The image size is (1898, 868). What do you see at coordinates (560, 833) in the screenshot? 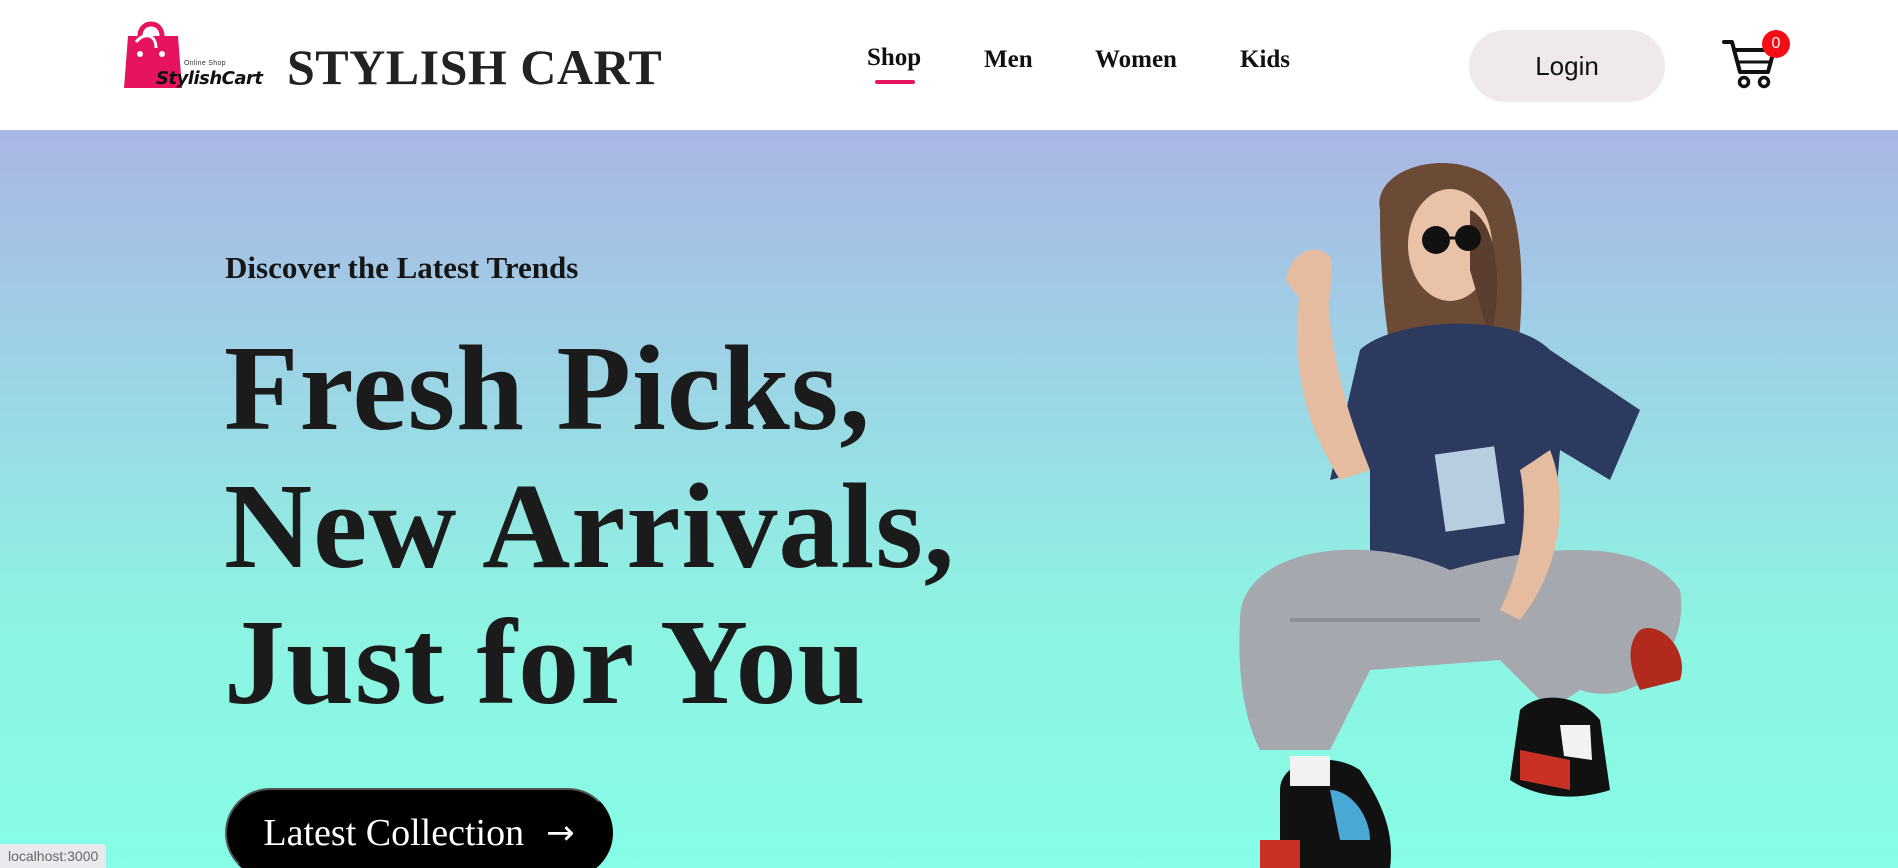
I see `arrow-right-icon: →` at bounding box center [560, 833].